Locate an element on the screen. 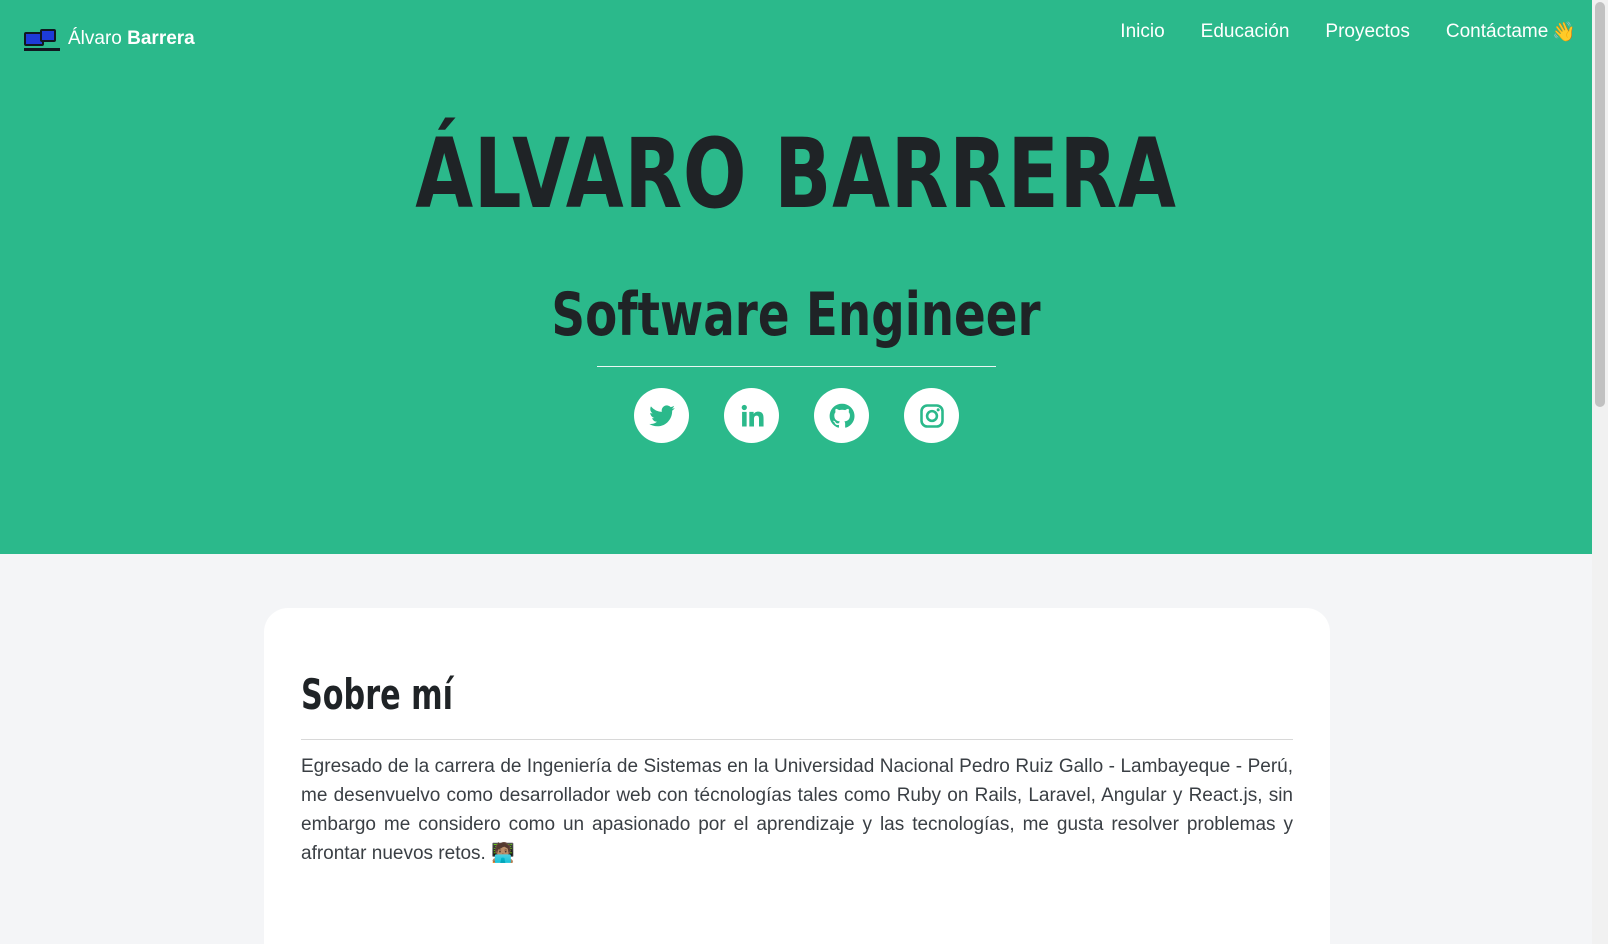 This screenshot has width=1608, height=944. social-links is located at coordinates (796, 415).